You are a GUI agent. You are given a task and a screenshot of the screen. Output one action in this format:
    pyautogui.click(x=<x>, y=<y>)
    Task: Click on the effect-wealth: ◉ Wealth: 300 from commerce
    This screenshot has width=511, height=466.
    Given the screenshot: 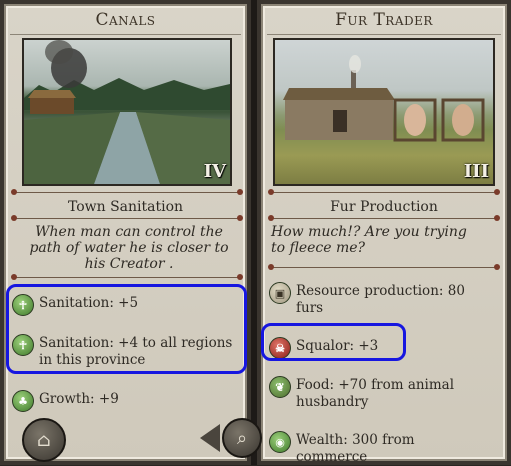 What is the action you would take?
    pyautogui.click(x=379, y=448)
    